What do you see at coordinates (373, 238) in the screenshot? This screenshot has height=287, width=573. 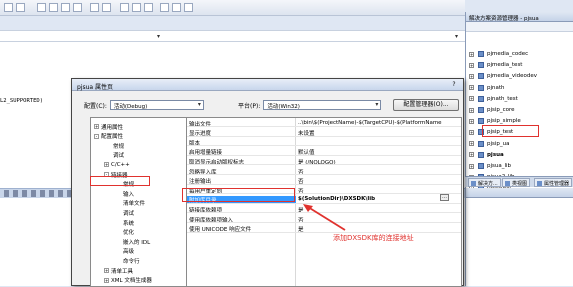 I see `annotation-text: 添加DXSDK库的连接地址` at bounding box center [373, 238].